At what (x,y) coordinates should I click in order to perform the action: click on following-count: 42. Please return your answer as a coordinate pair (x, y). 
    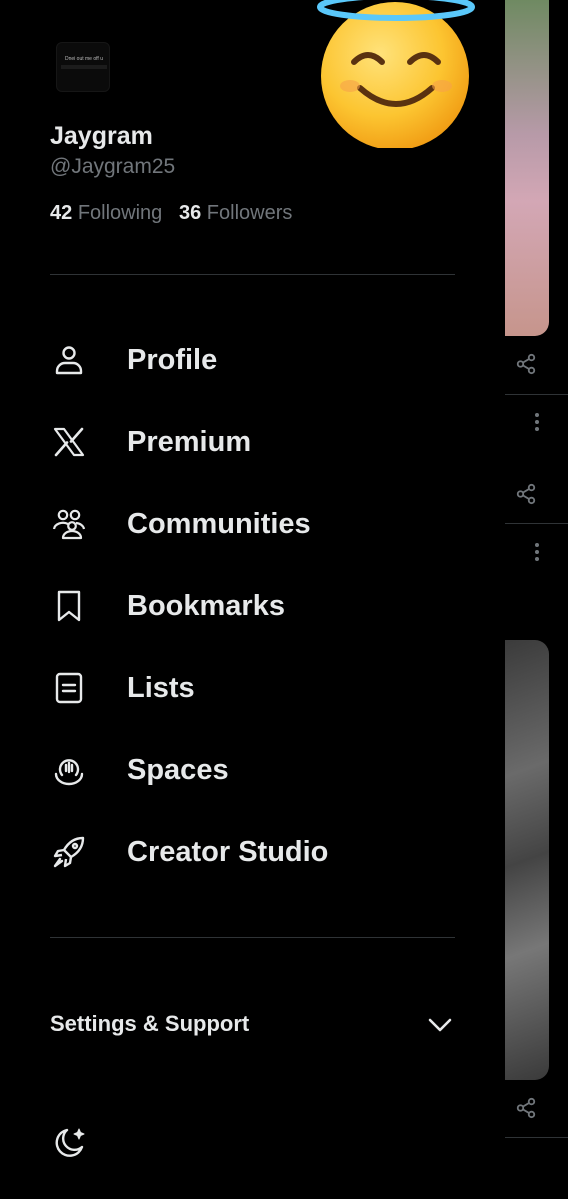
    Looking at the image, I should click on (61, 213).